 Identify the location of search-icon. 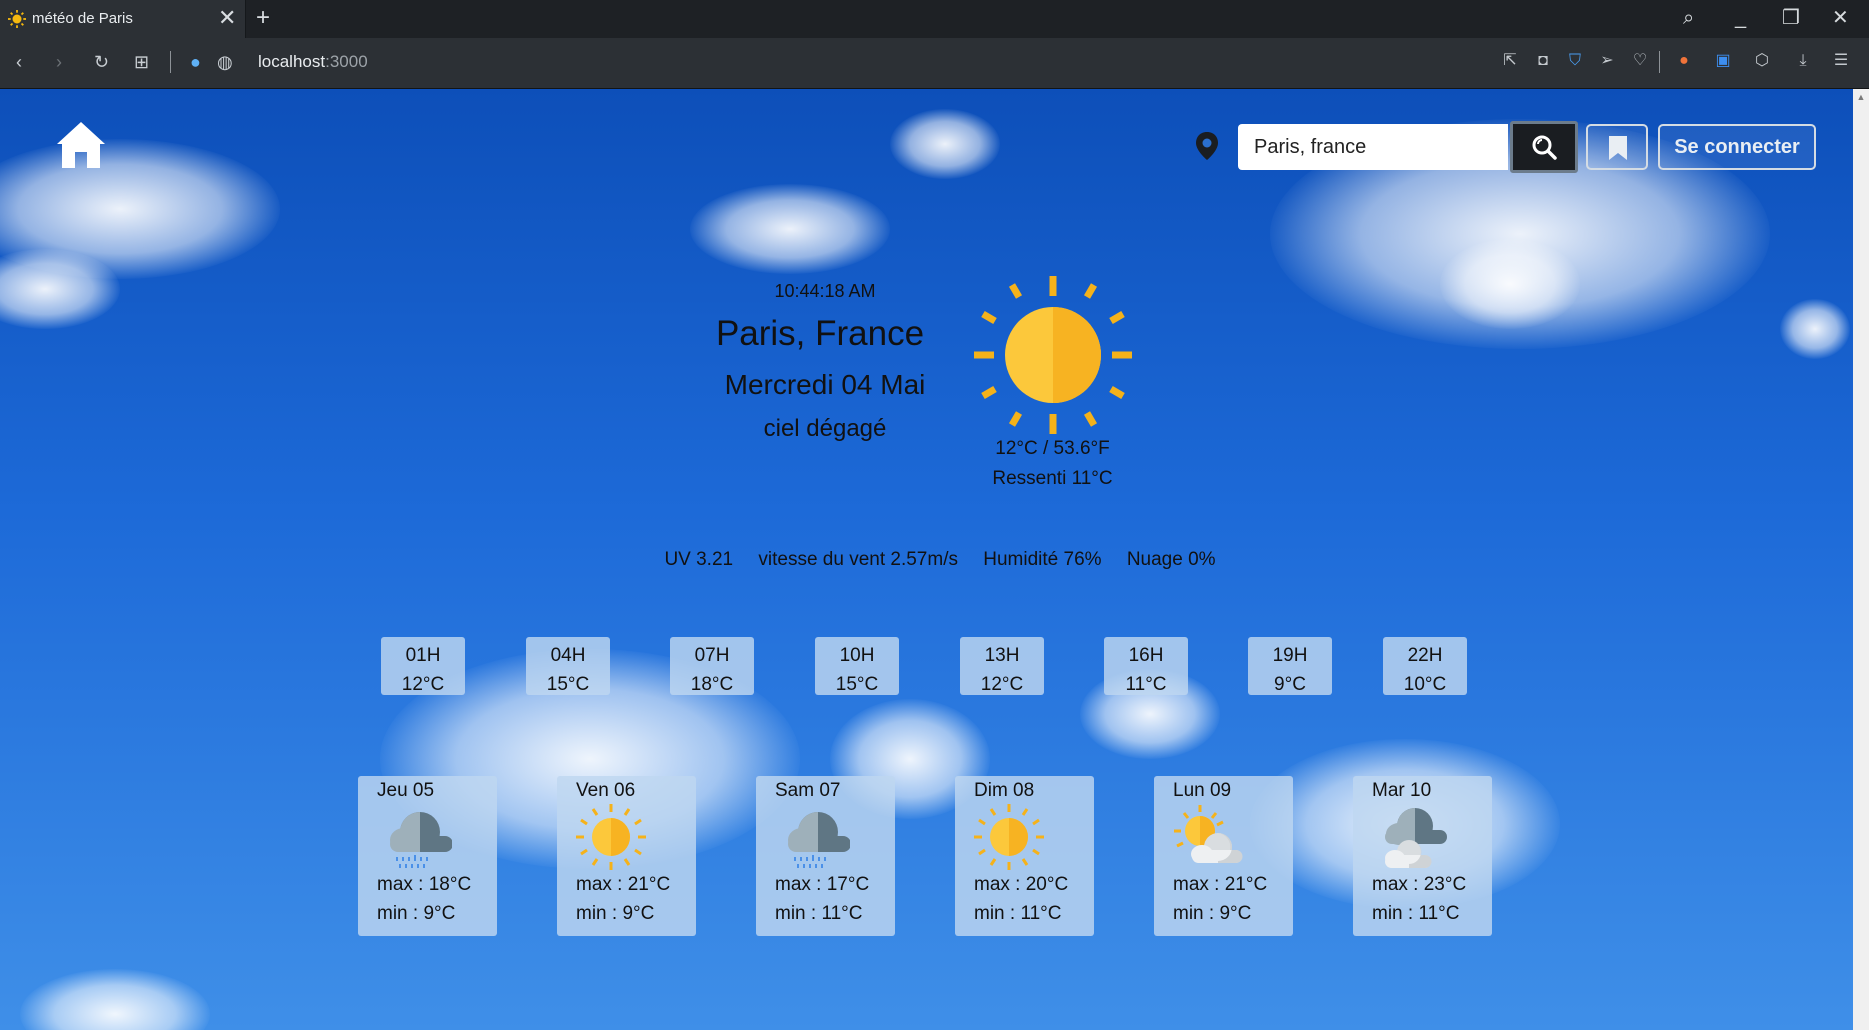
(1544, 147).